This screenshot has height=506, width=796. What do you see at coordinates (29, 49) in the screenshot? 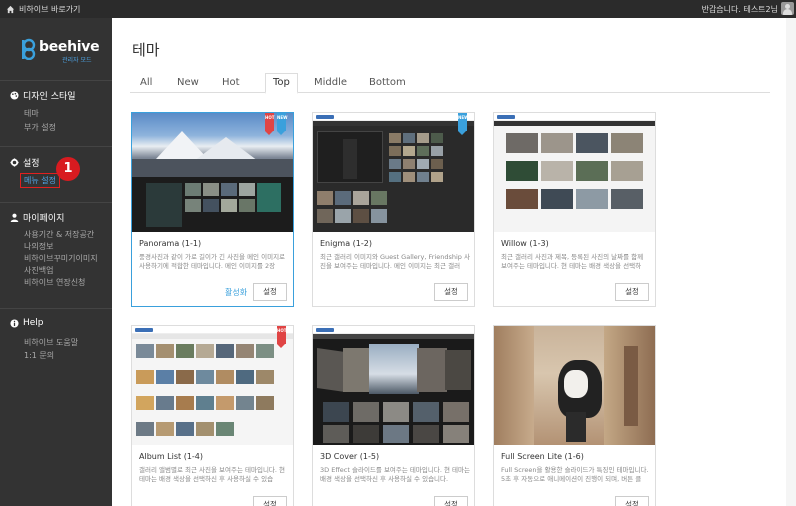
I see `beehive-logo-icon` at bounding box center [29, 49].